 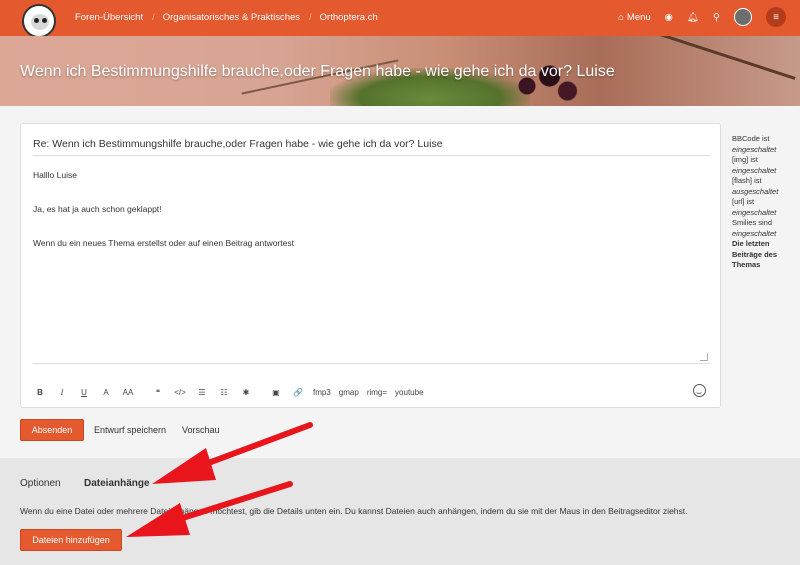 I want to click on font-color-button: A, so click(x=106, y=392).